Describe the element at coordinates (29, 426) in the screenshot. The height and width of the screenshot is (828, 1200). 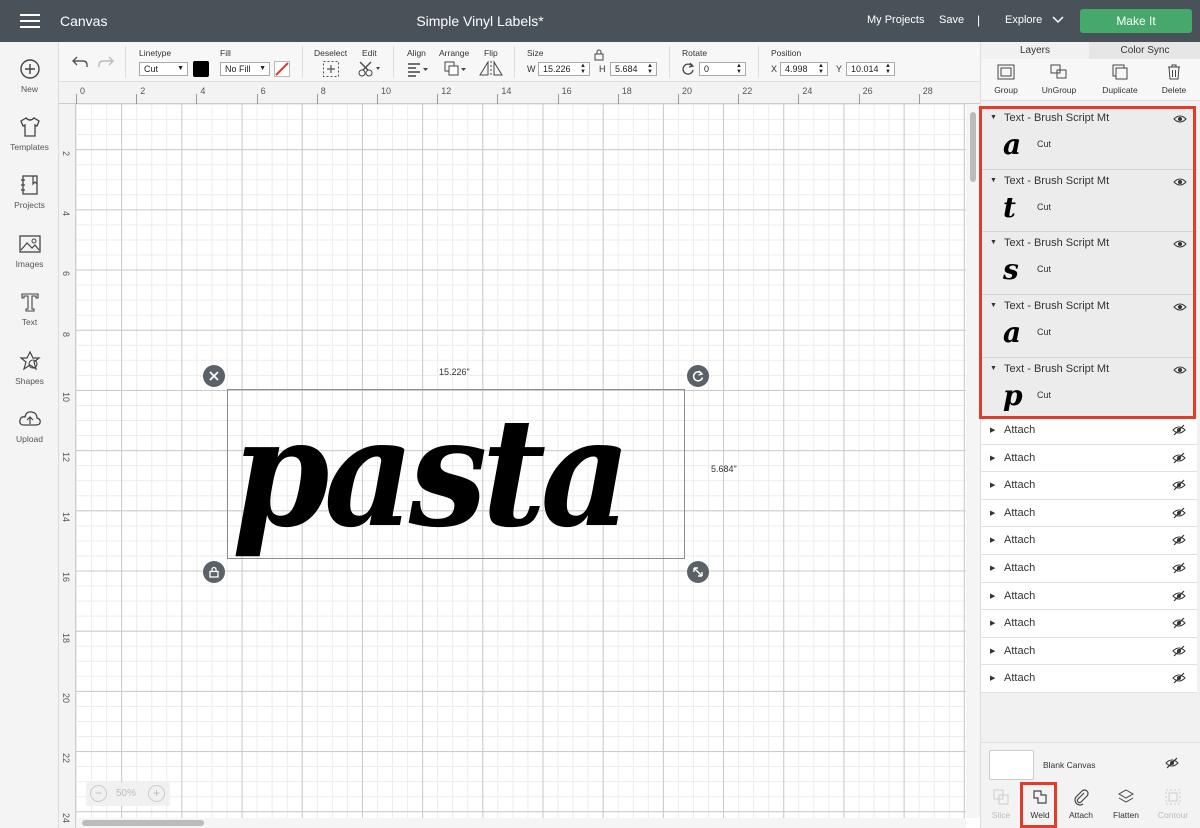
I see `sidebar-item-upload: Upload` at that location.